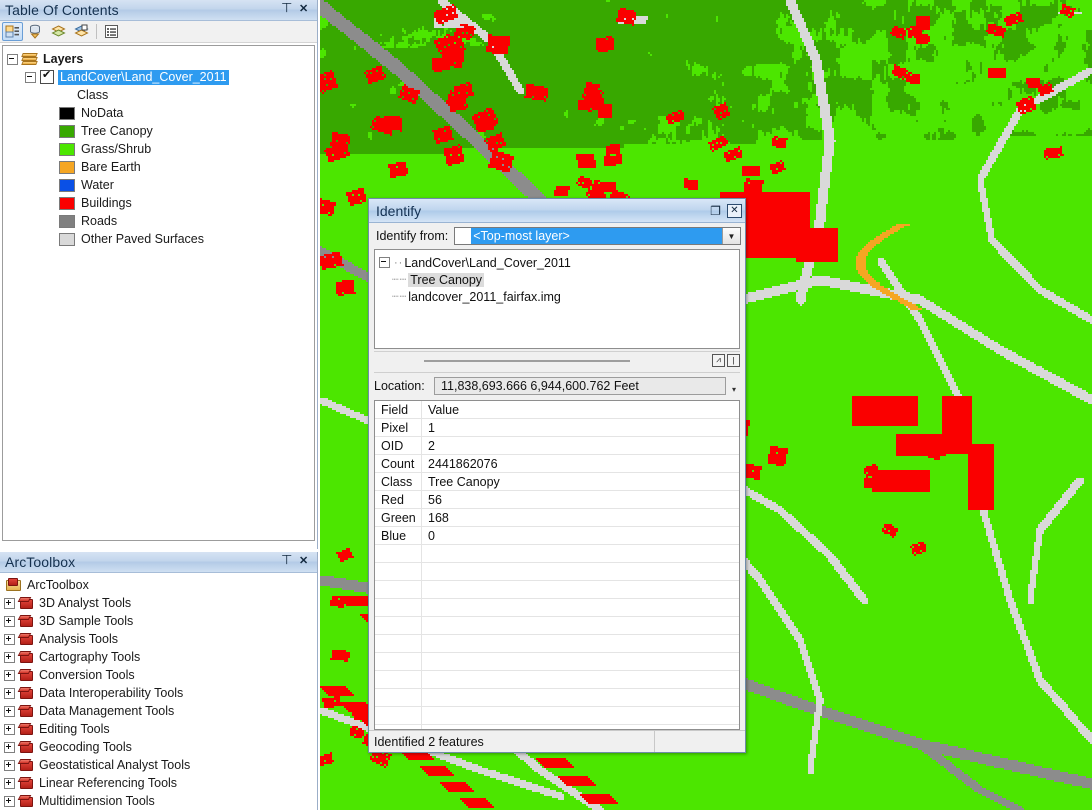 This screenshot has height=810, width=1092. I want to click on legend-item: Bare Earth, so click(158, 167).